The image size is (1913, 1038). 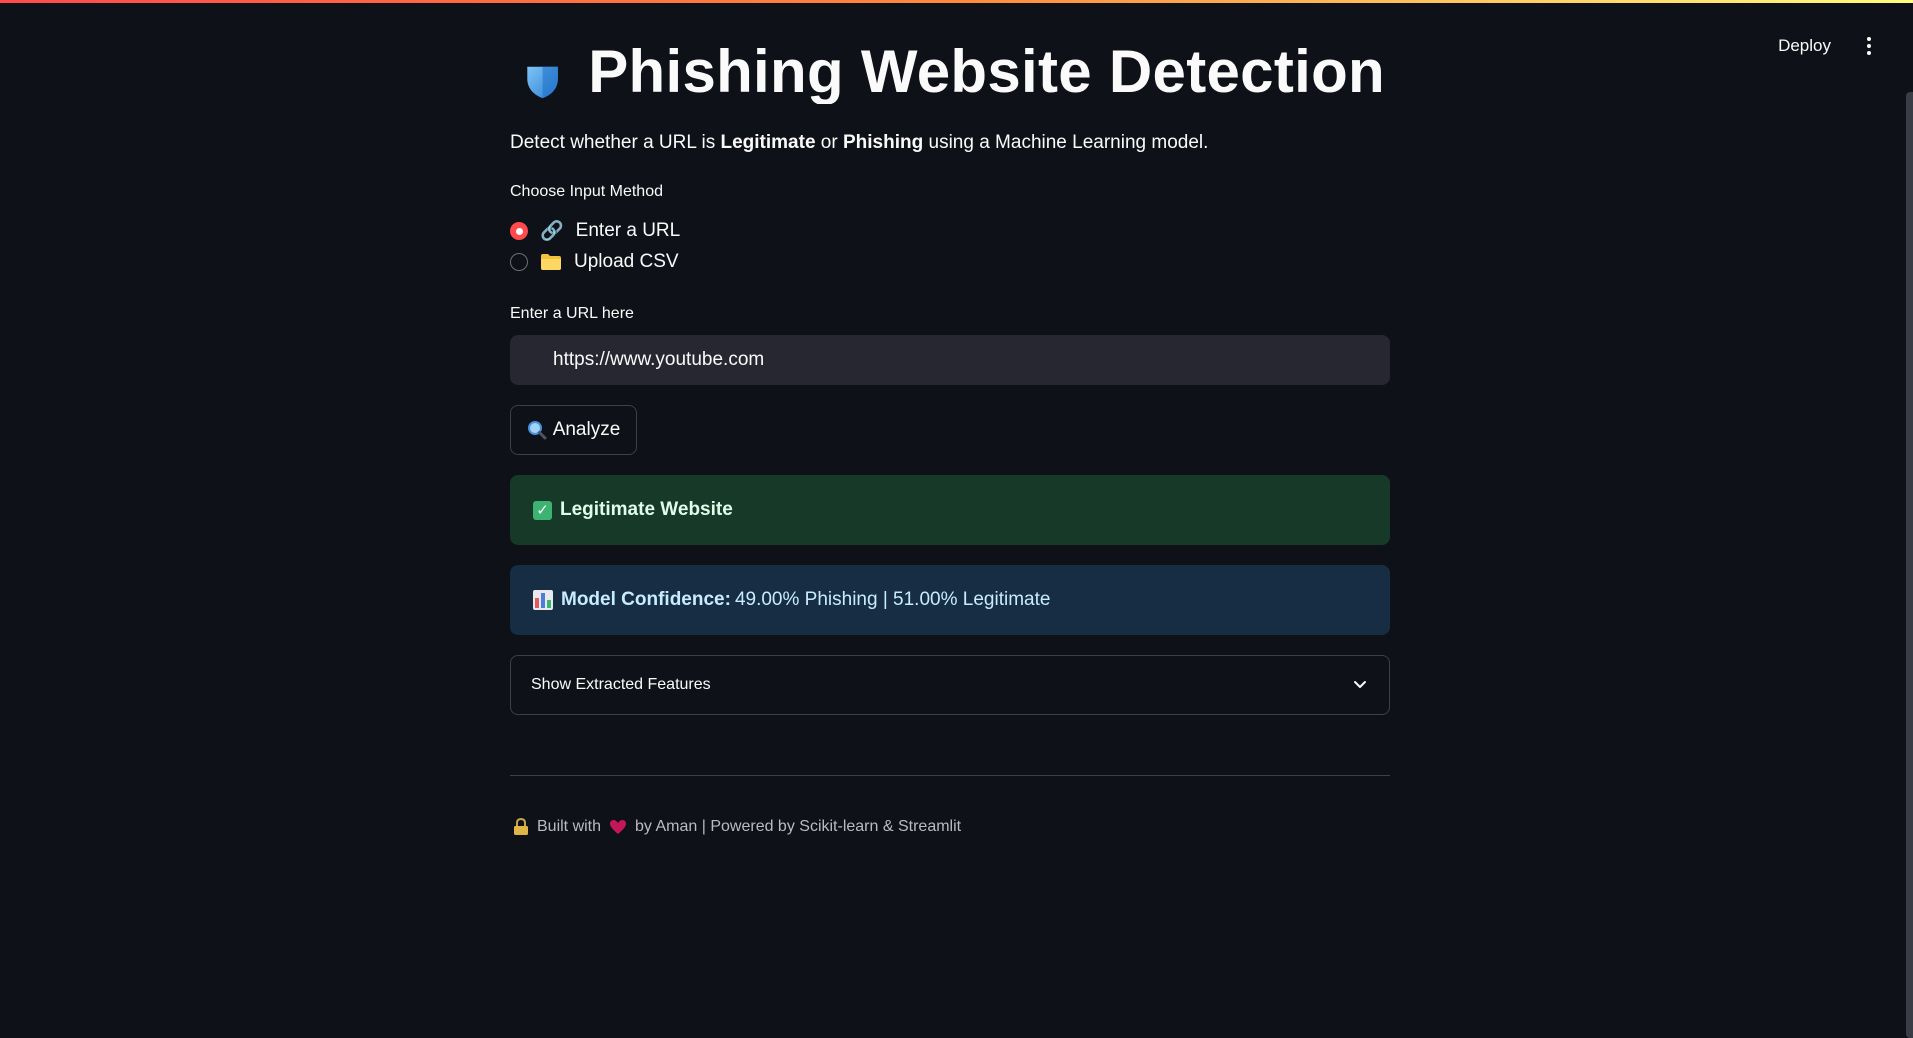 What do you see at coordinates (615, 142) in the screenshot?
I see `description-text: Detect whether a URL is` at bounding box center [615, 142].